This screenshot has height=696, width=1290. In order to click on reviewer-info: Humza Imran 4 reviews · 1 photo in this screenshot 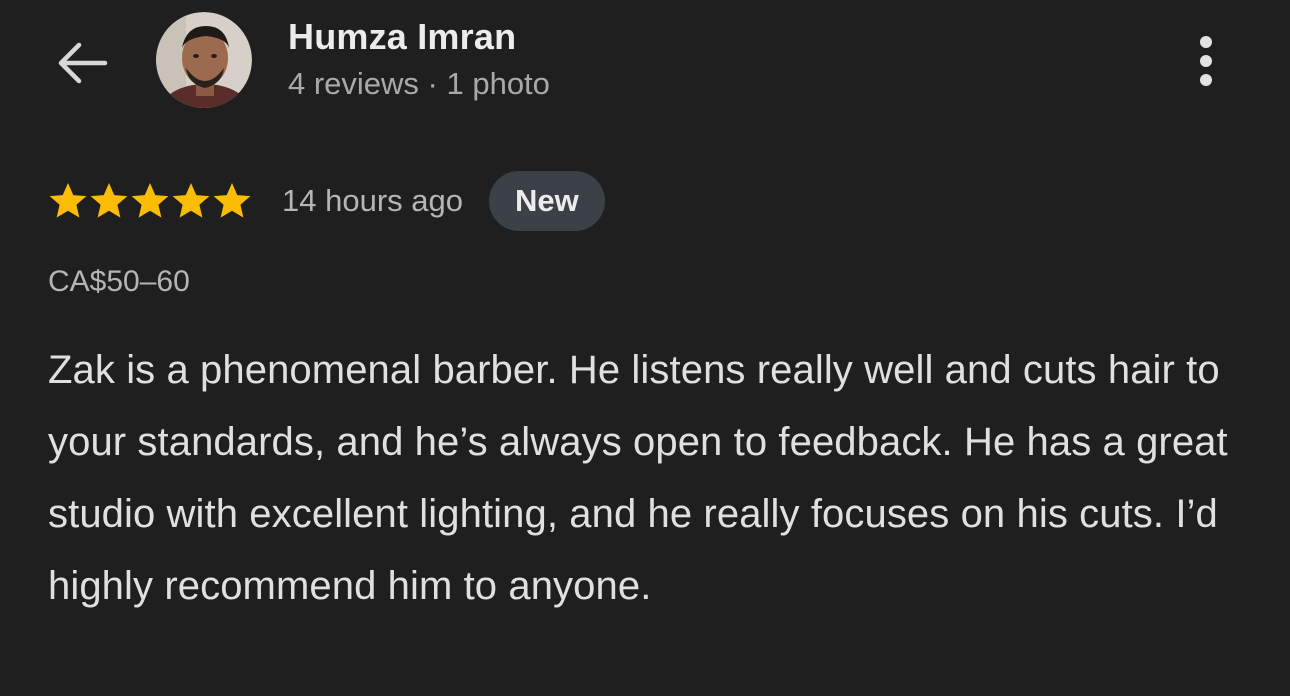, I will do `click(419, 61)`.